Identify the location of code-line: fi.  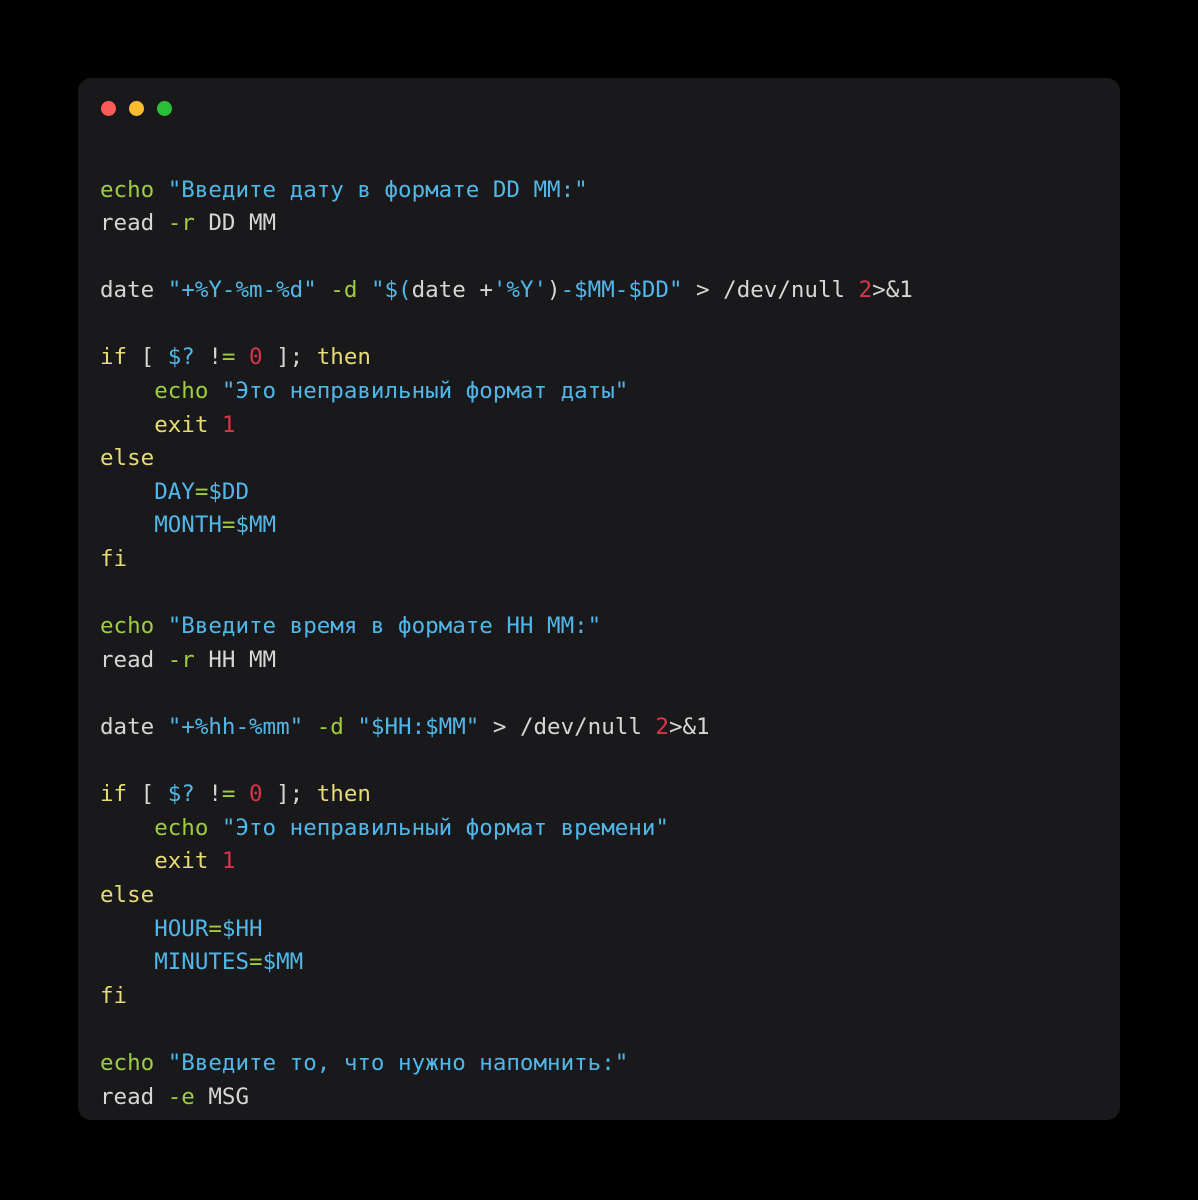
(610, 560).